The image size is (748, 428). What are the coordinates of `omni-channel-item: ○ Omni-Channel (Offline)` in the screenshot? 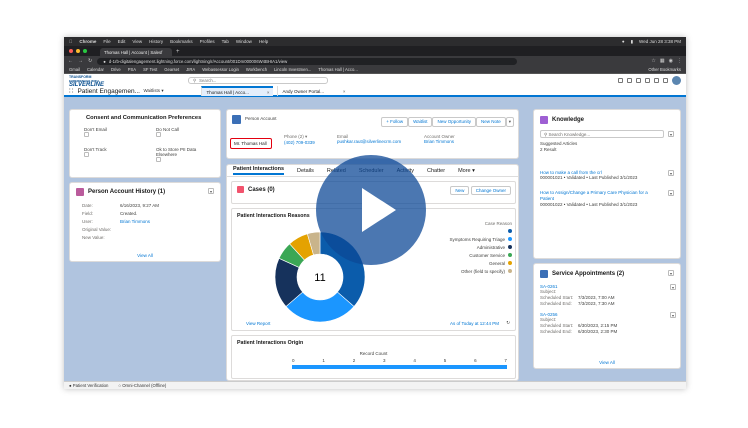 It's located at (142, 385).